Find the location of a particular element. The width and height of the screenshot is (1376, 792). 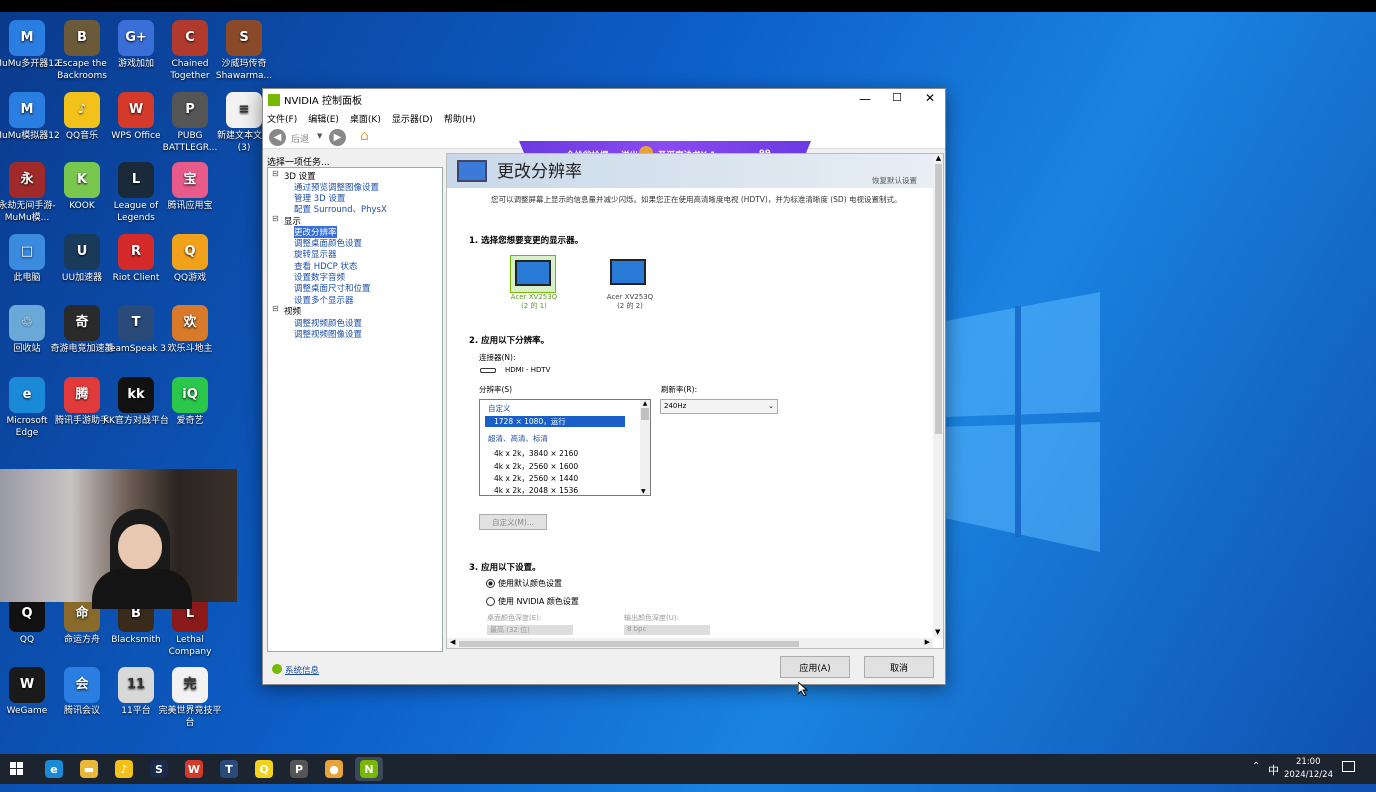

vertical-scrollbar: ▲ ▼ is located at coordinates (938, 396).